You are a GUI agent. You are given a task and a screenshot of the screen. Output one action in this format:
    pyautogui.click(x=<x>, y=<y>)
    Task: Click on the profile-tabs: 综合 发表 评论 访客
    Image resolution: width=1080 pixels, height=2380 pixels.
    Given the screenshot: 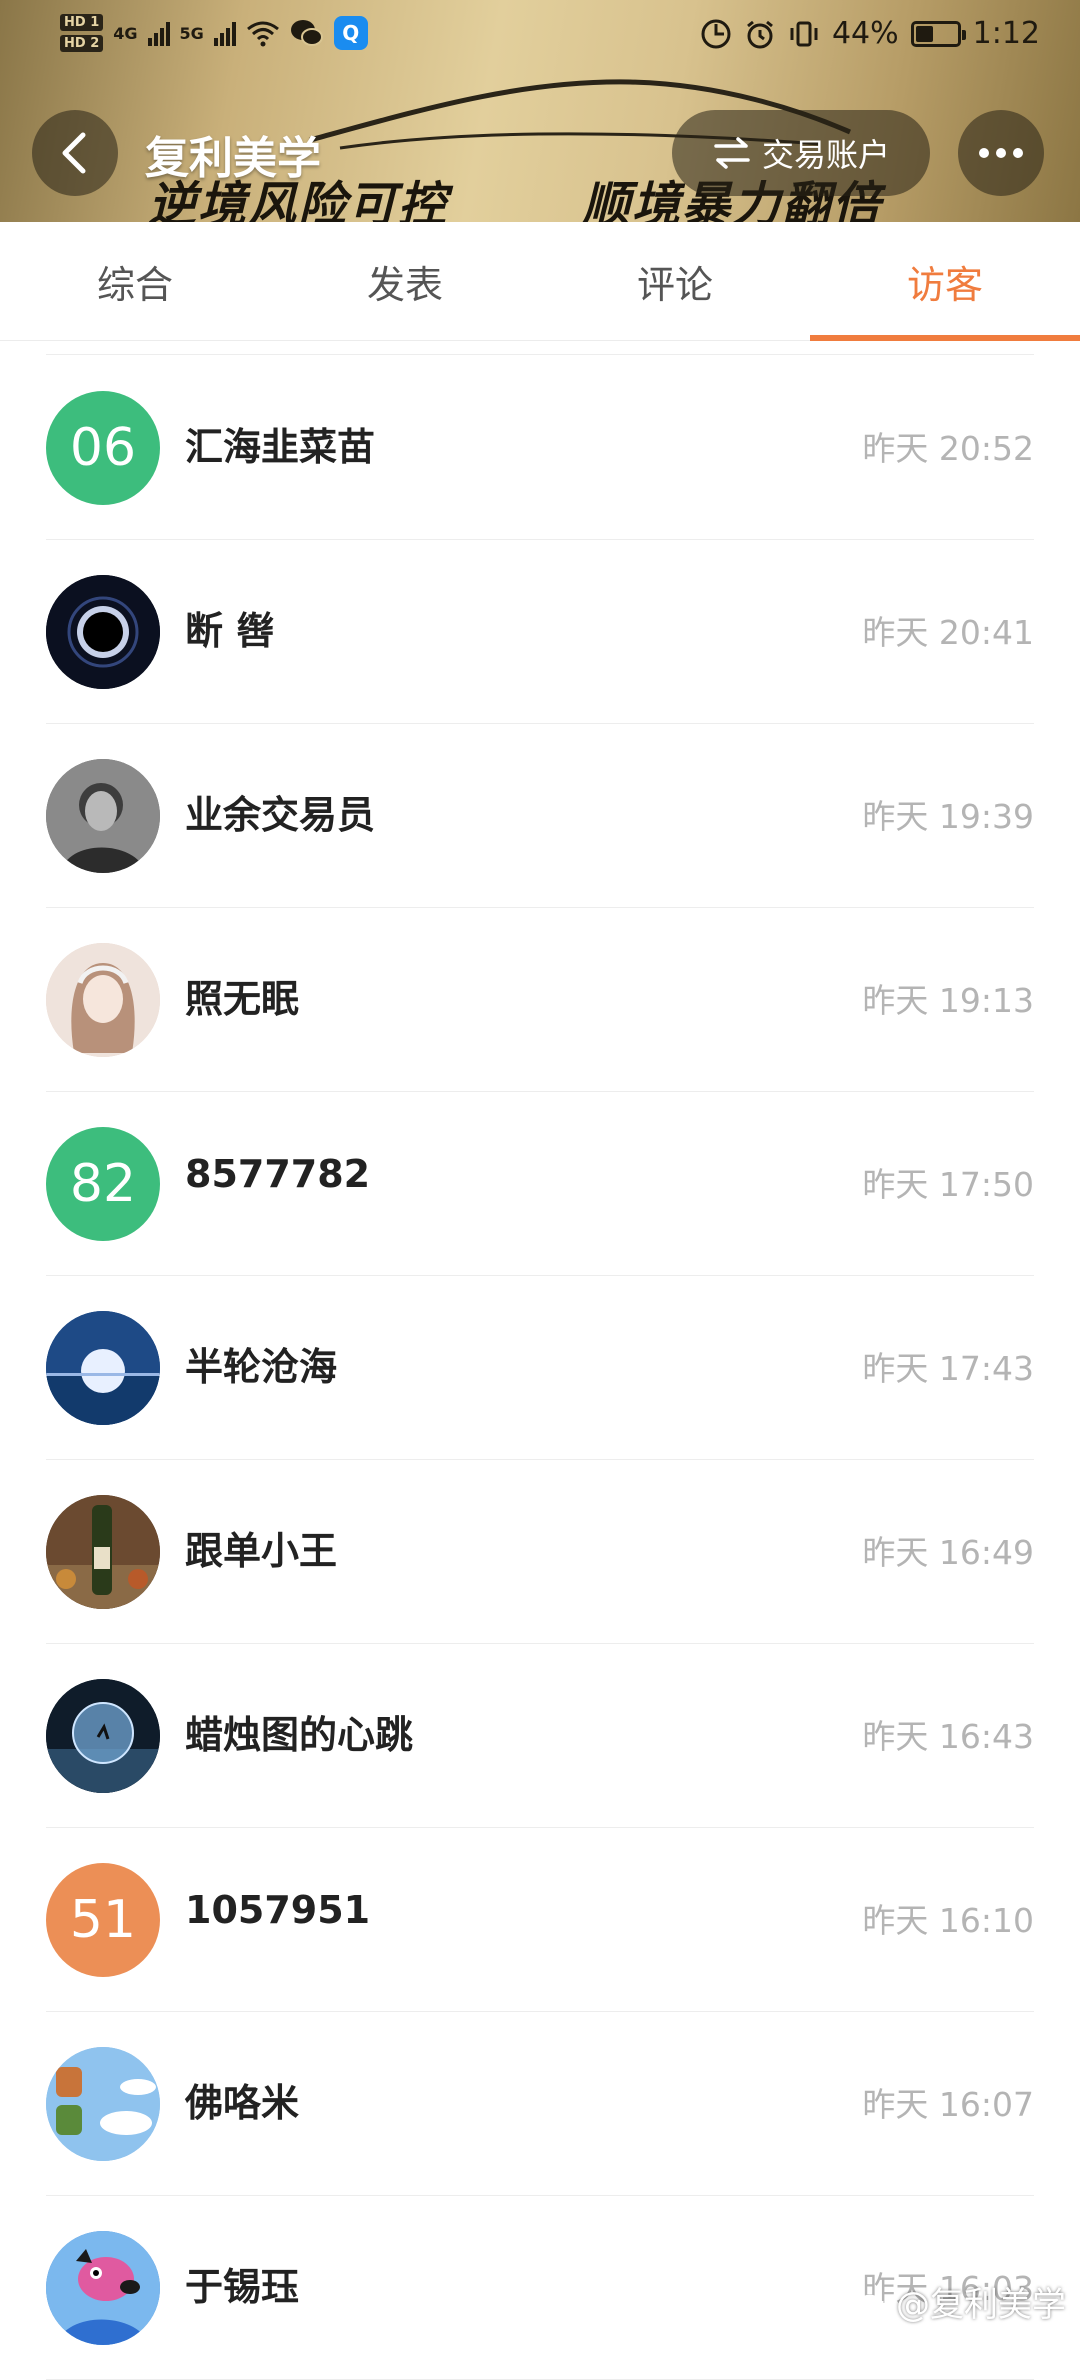 What is the action you would take?
    pyautogui.click(x=540, y=281)
    